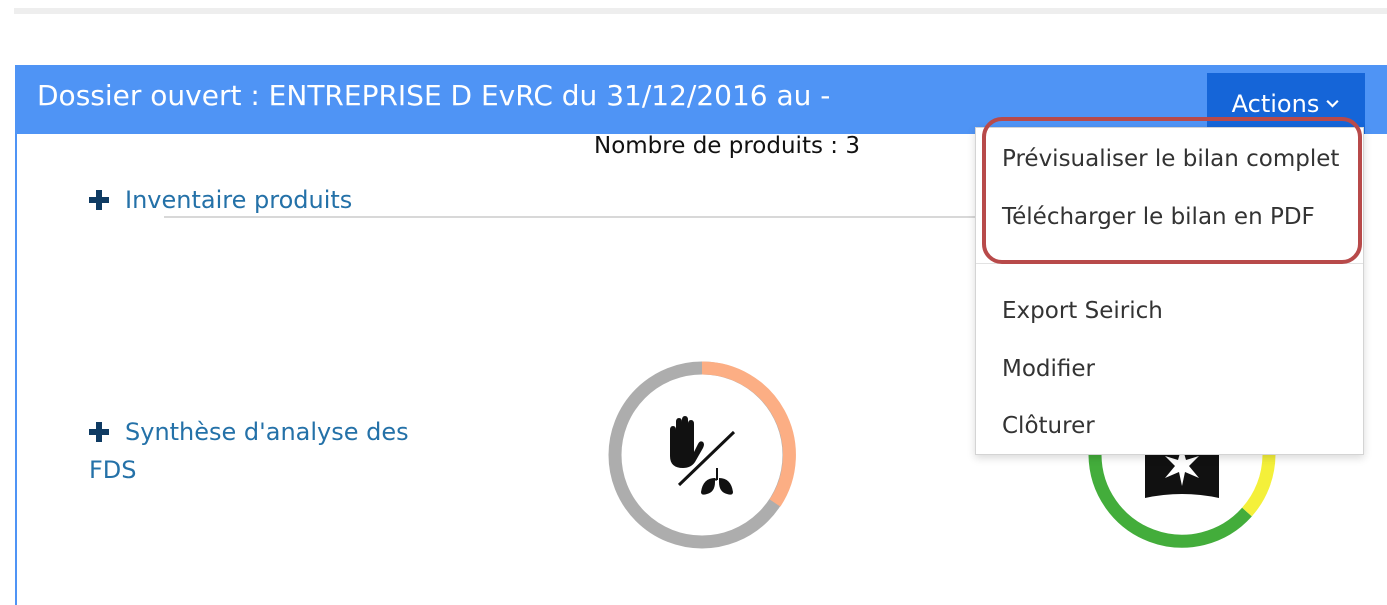 The image size is (1387, 605). What do you see at coordinates (1332, 103) in the screenshot?
I see `chevron-down-icon` at bounding box center [1332, 103].